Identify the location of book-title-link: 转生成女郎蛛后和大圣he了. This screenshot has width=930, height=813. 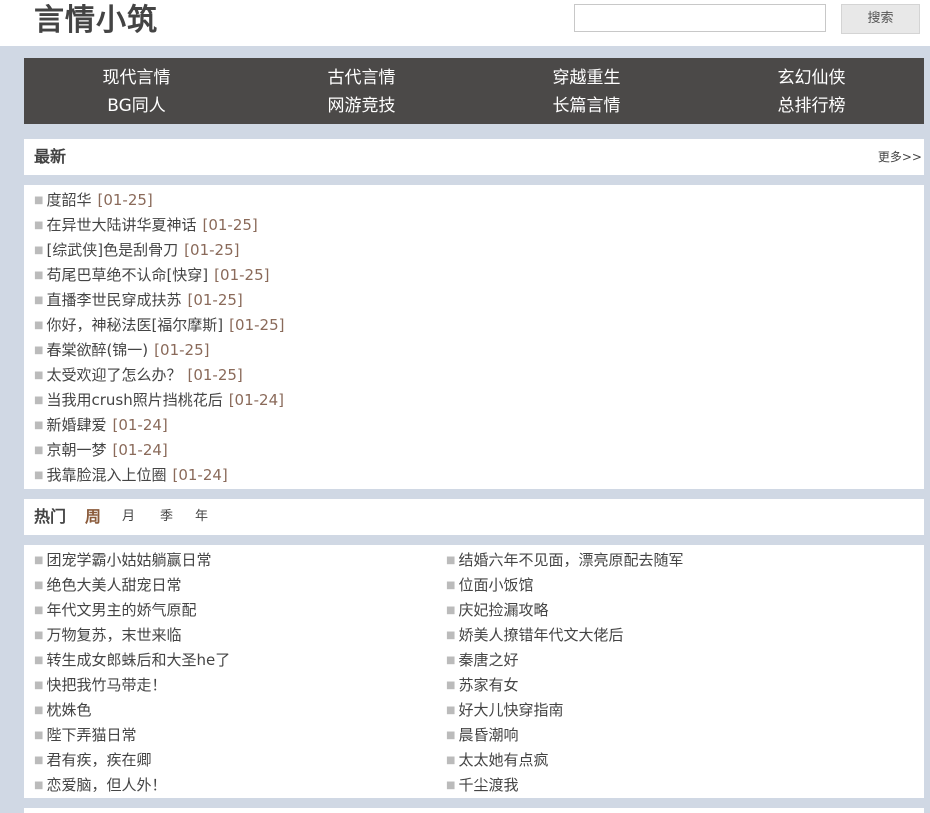
(138, 660).